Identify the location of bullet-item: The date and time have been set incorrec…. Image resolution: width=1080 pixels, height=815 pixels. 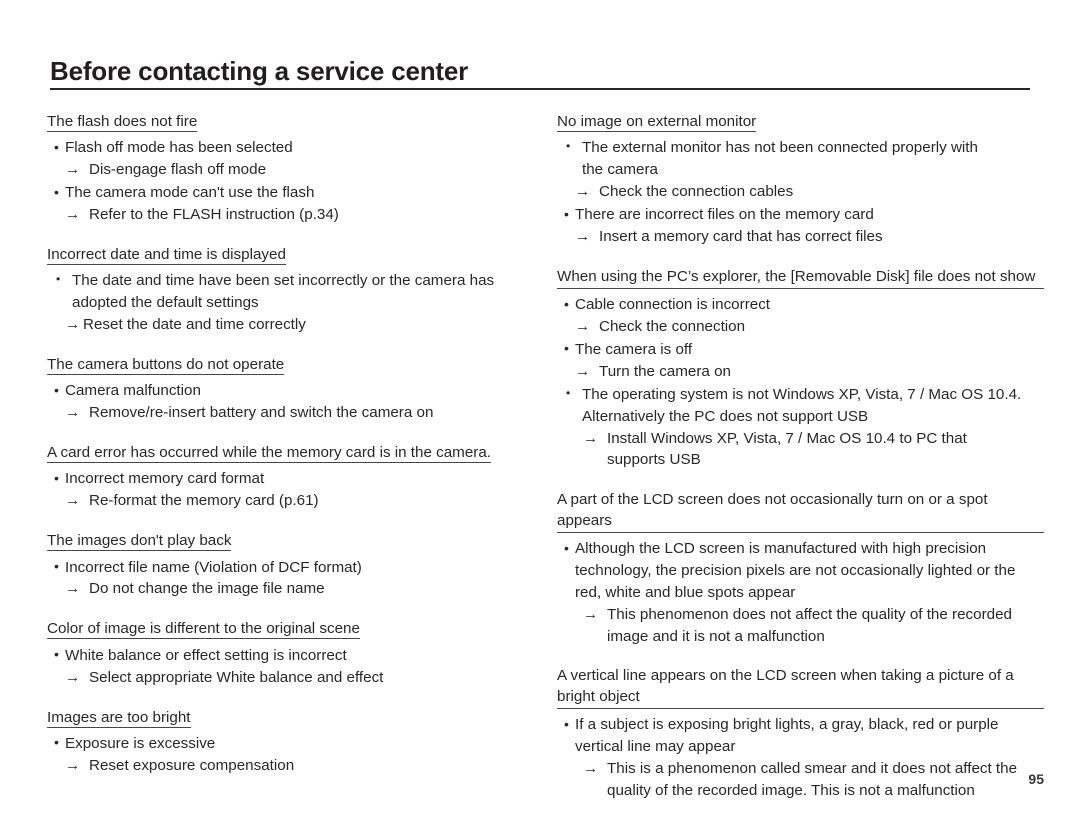
(287, 292).